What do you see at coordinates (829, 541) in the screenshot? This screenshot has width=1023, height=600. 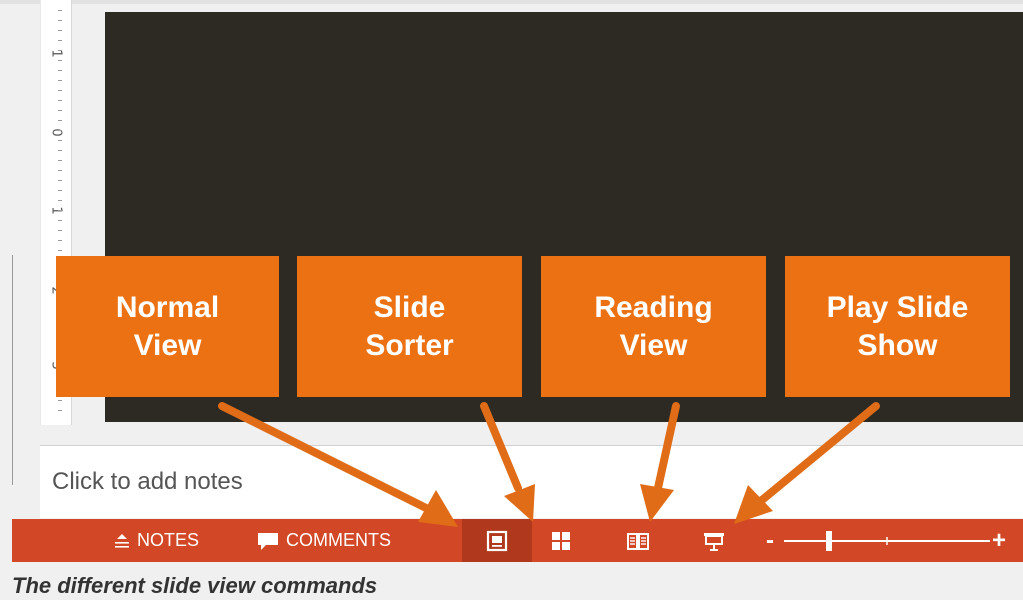 I see `zoom-slider-thumb` at bounding box center [829, 541].